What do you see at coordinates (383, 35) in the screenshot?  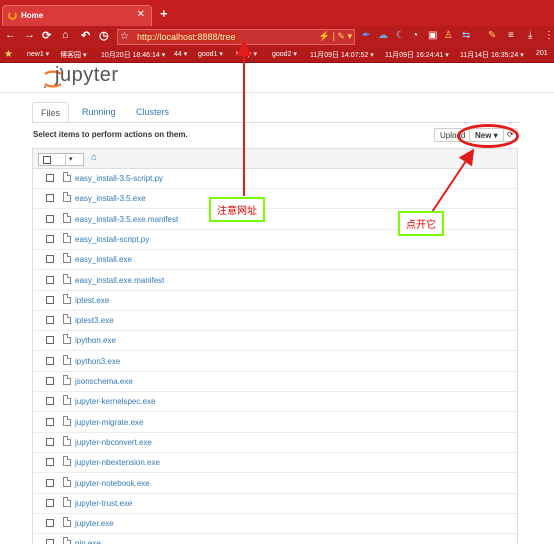 I see `extension-cloud-icon: ☁` at bounding box center [383, 35].